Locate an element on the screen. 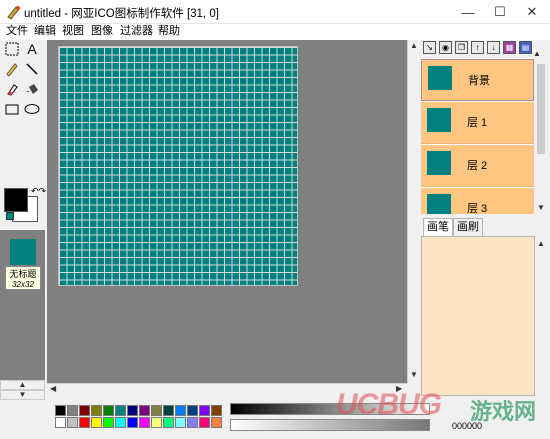 This screenshot has height=439, width=550. layer-scroll-up-button: ▲ is located at coordinates (539, 51).